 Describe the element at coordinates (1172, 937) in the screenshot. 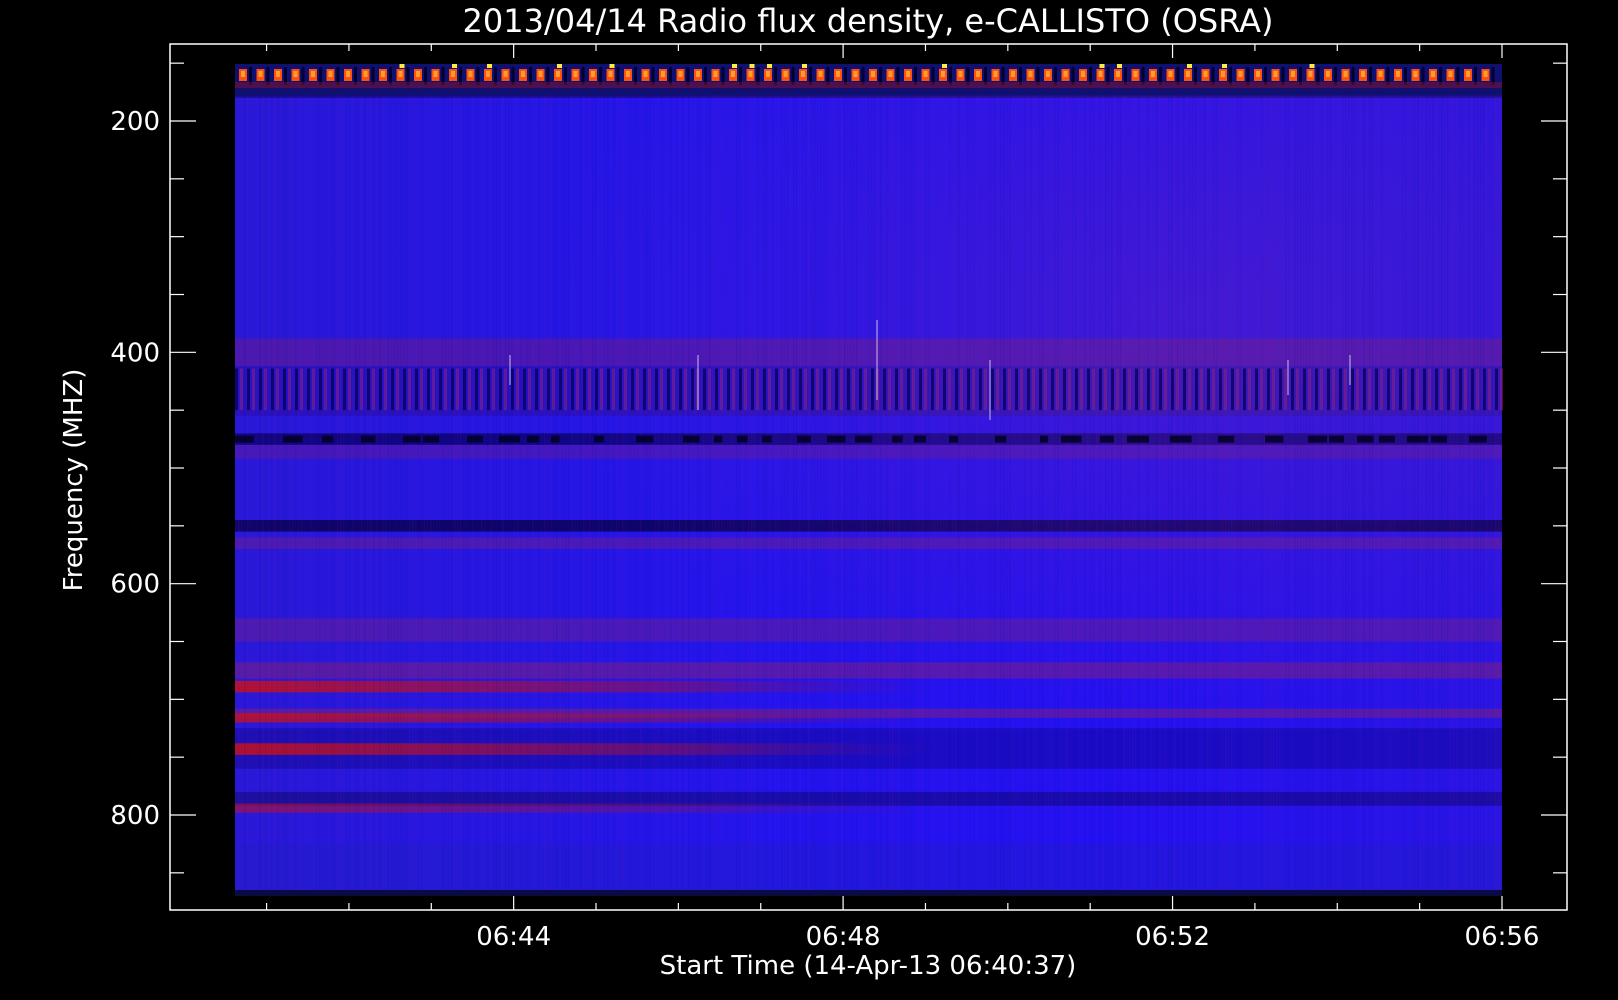

I see `x-tick-label: 06:52` at that location.